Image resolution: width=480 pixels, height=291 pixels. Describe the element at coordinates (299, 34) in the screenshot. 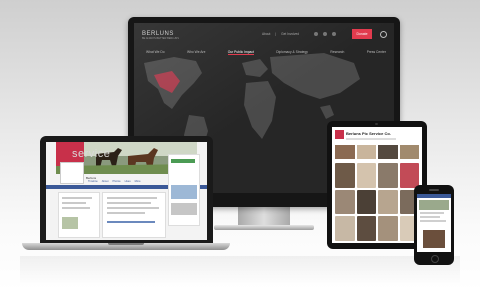

I see `top-menu: About | Get Involved` at that location.